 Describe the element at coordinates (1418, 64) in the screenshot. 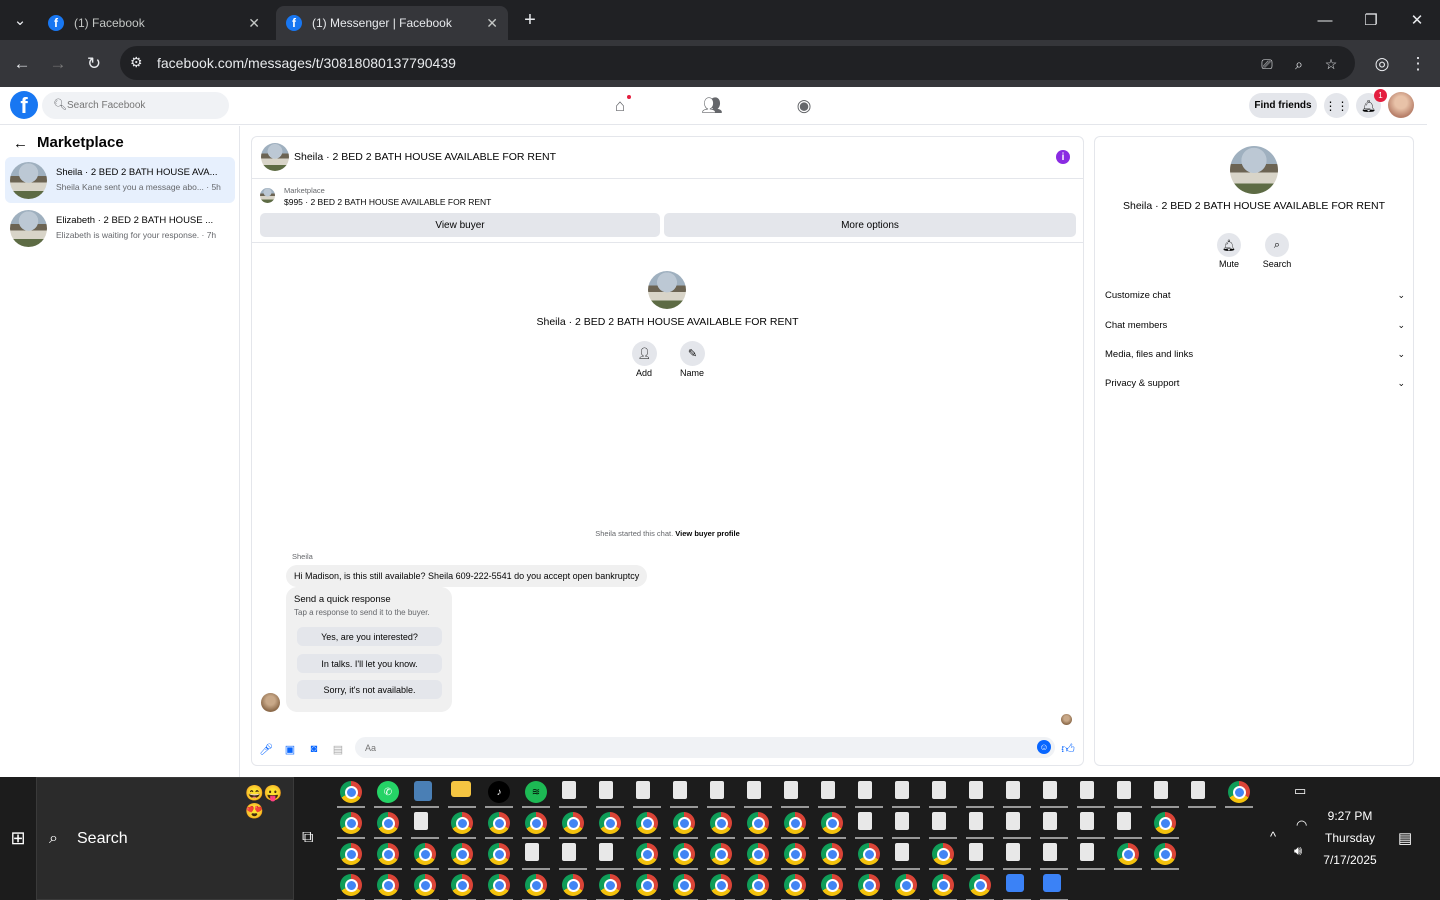

I see `menu-kebab-icon: ⋮` at that location.